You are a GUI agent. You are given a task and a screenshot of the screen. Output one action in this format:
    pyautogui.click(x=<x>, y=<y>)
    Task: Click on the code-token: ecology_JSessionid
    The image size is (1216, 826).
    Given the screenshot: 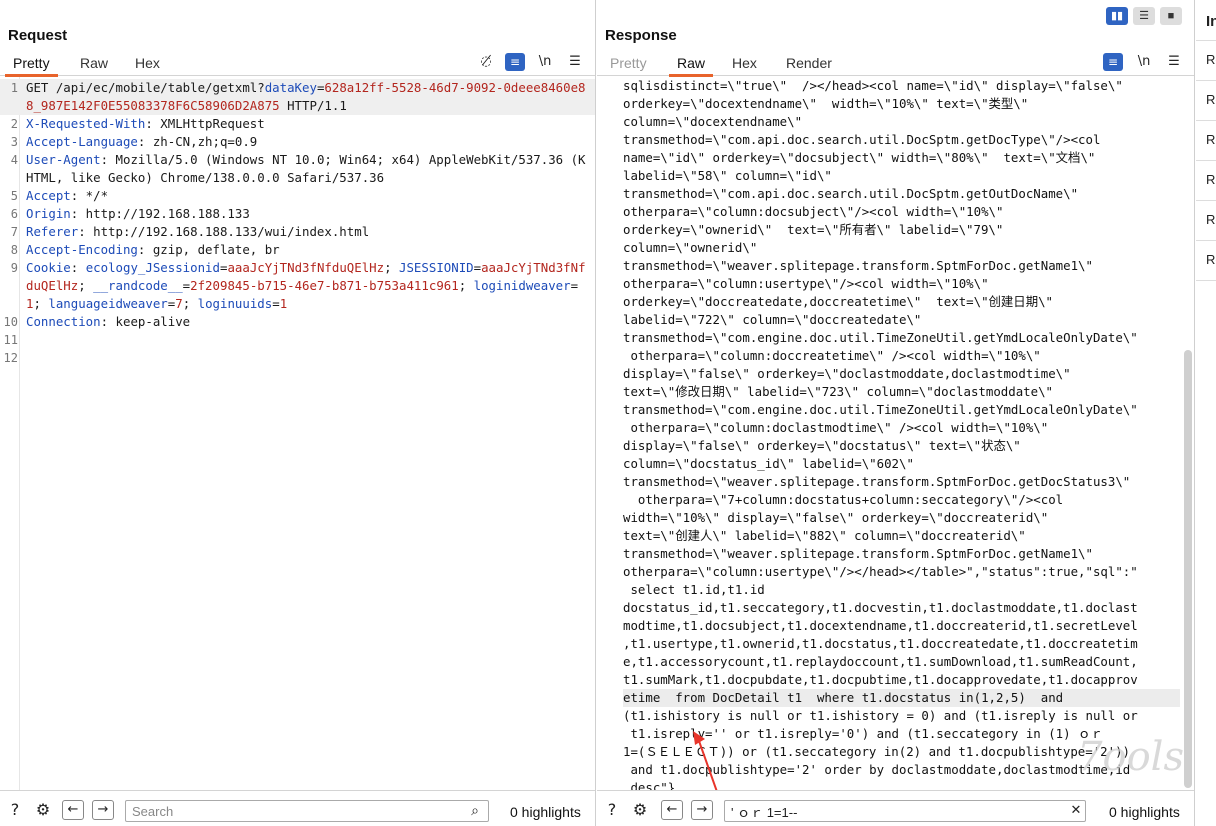 What is the action you would take?
    pyautogui.click(x=152, y=267)
    